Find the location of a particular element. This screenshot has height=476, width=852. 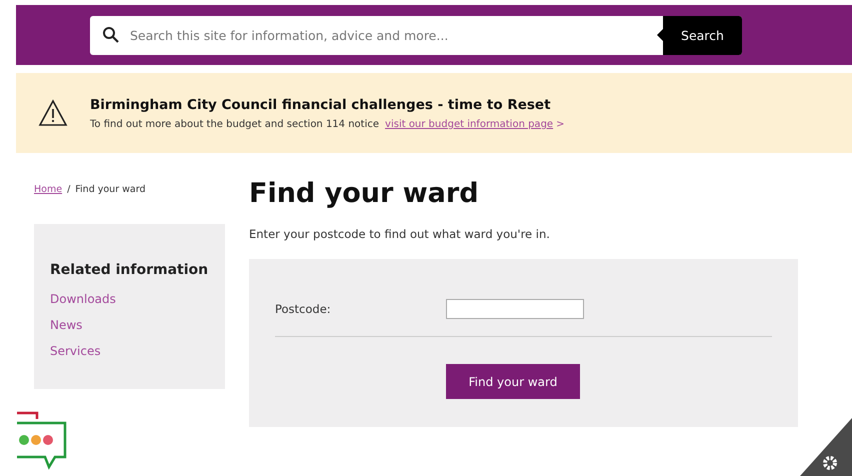

search-button: Search is located at coordinates (702, 35).